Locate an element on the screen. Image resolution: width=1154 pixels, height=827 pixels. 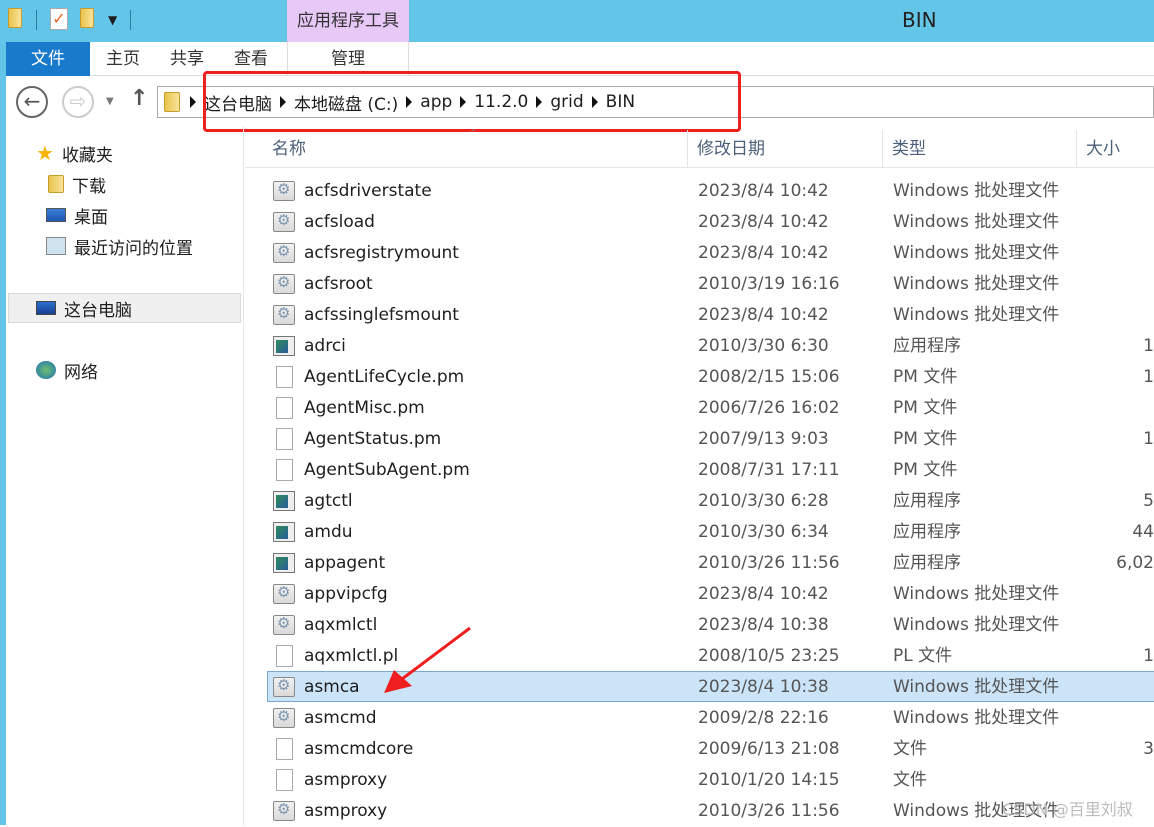
file-date: 2009/2/8 22:16 is located at coordinates (763, 718).